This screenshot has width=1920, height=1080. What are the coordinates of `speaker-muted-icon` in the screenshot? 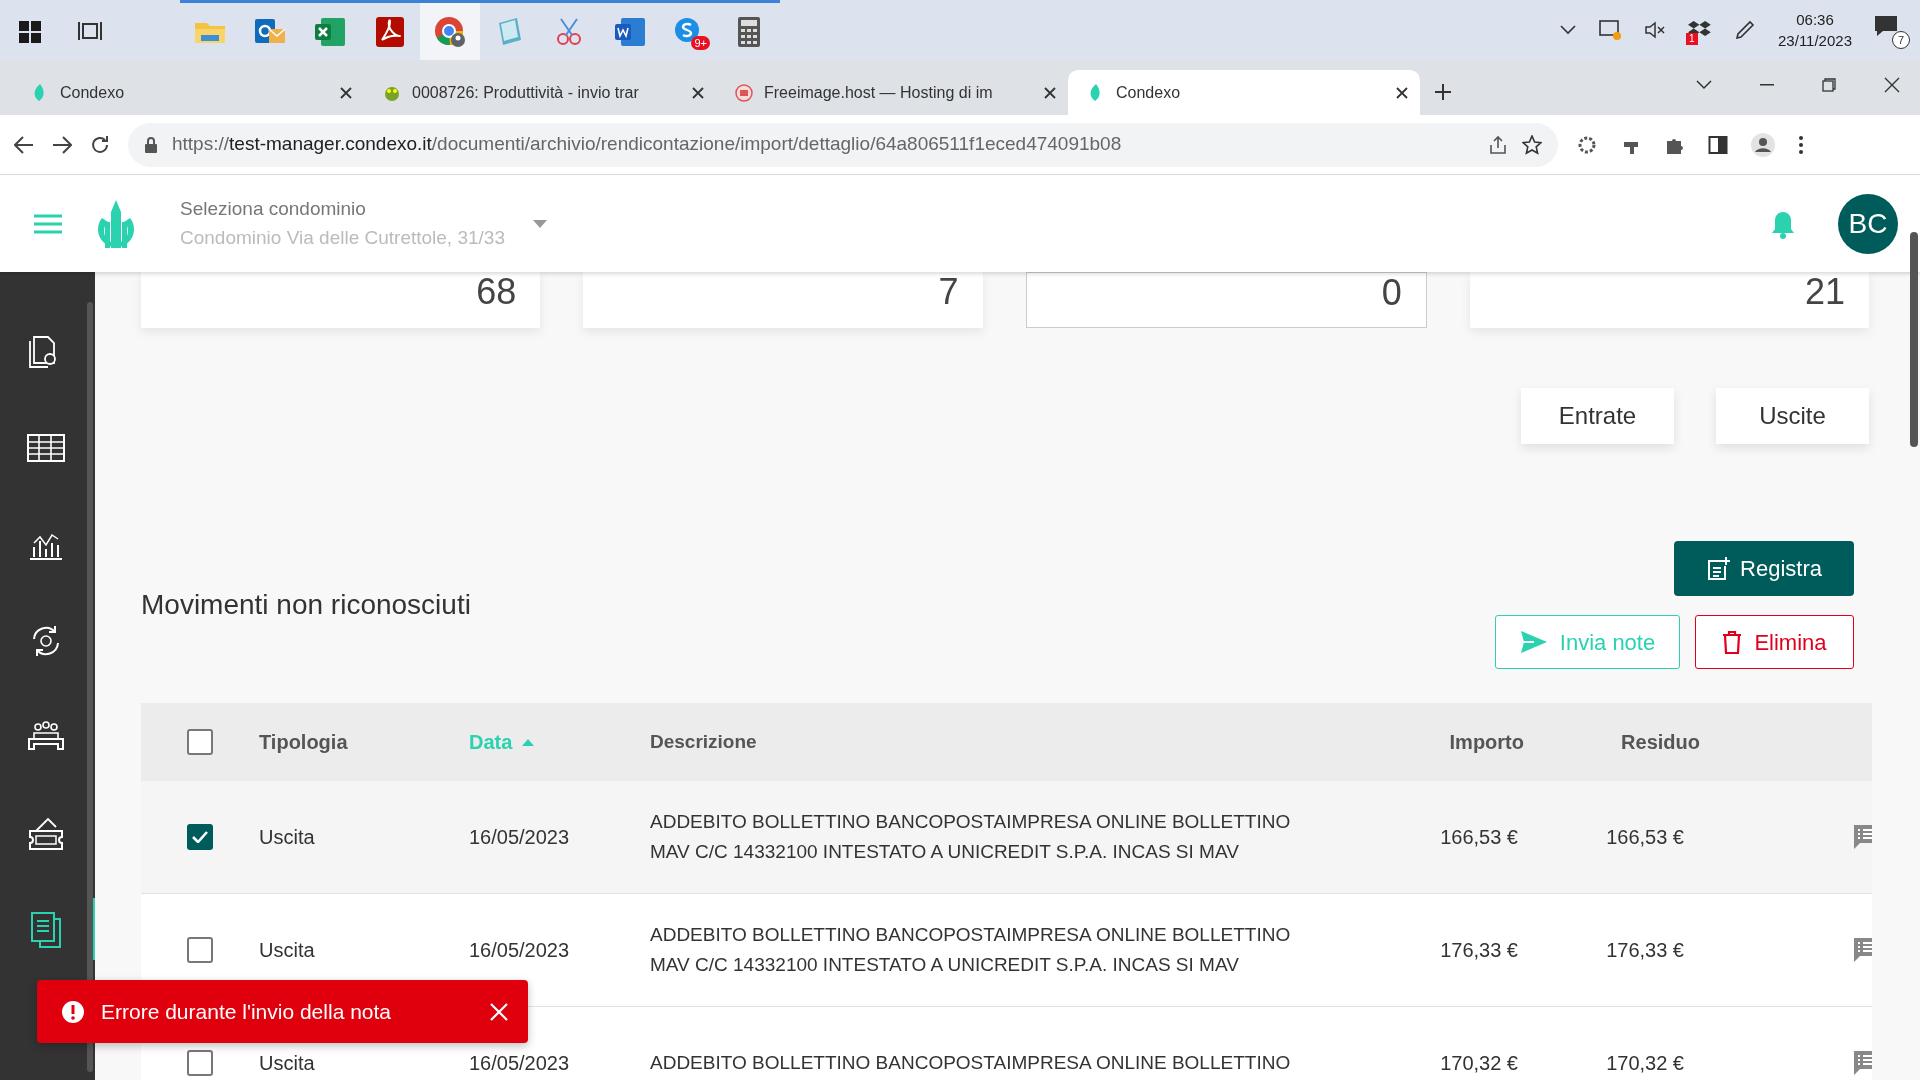 It's located at (1655, 30).